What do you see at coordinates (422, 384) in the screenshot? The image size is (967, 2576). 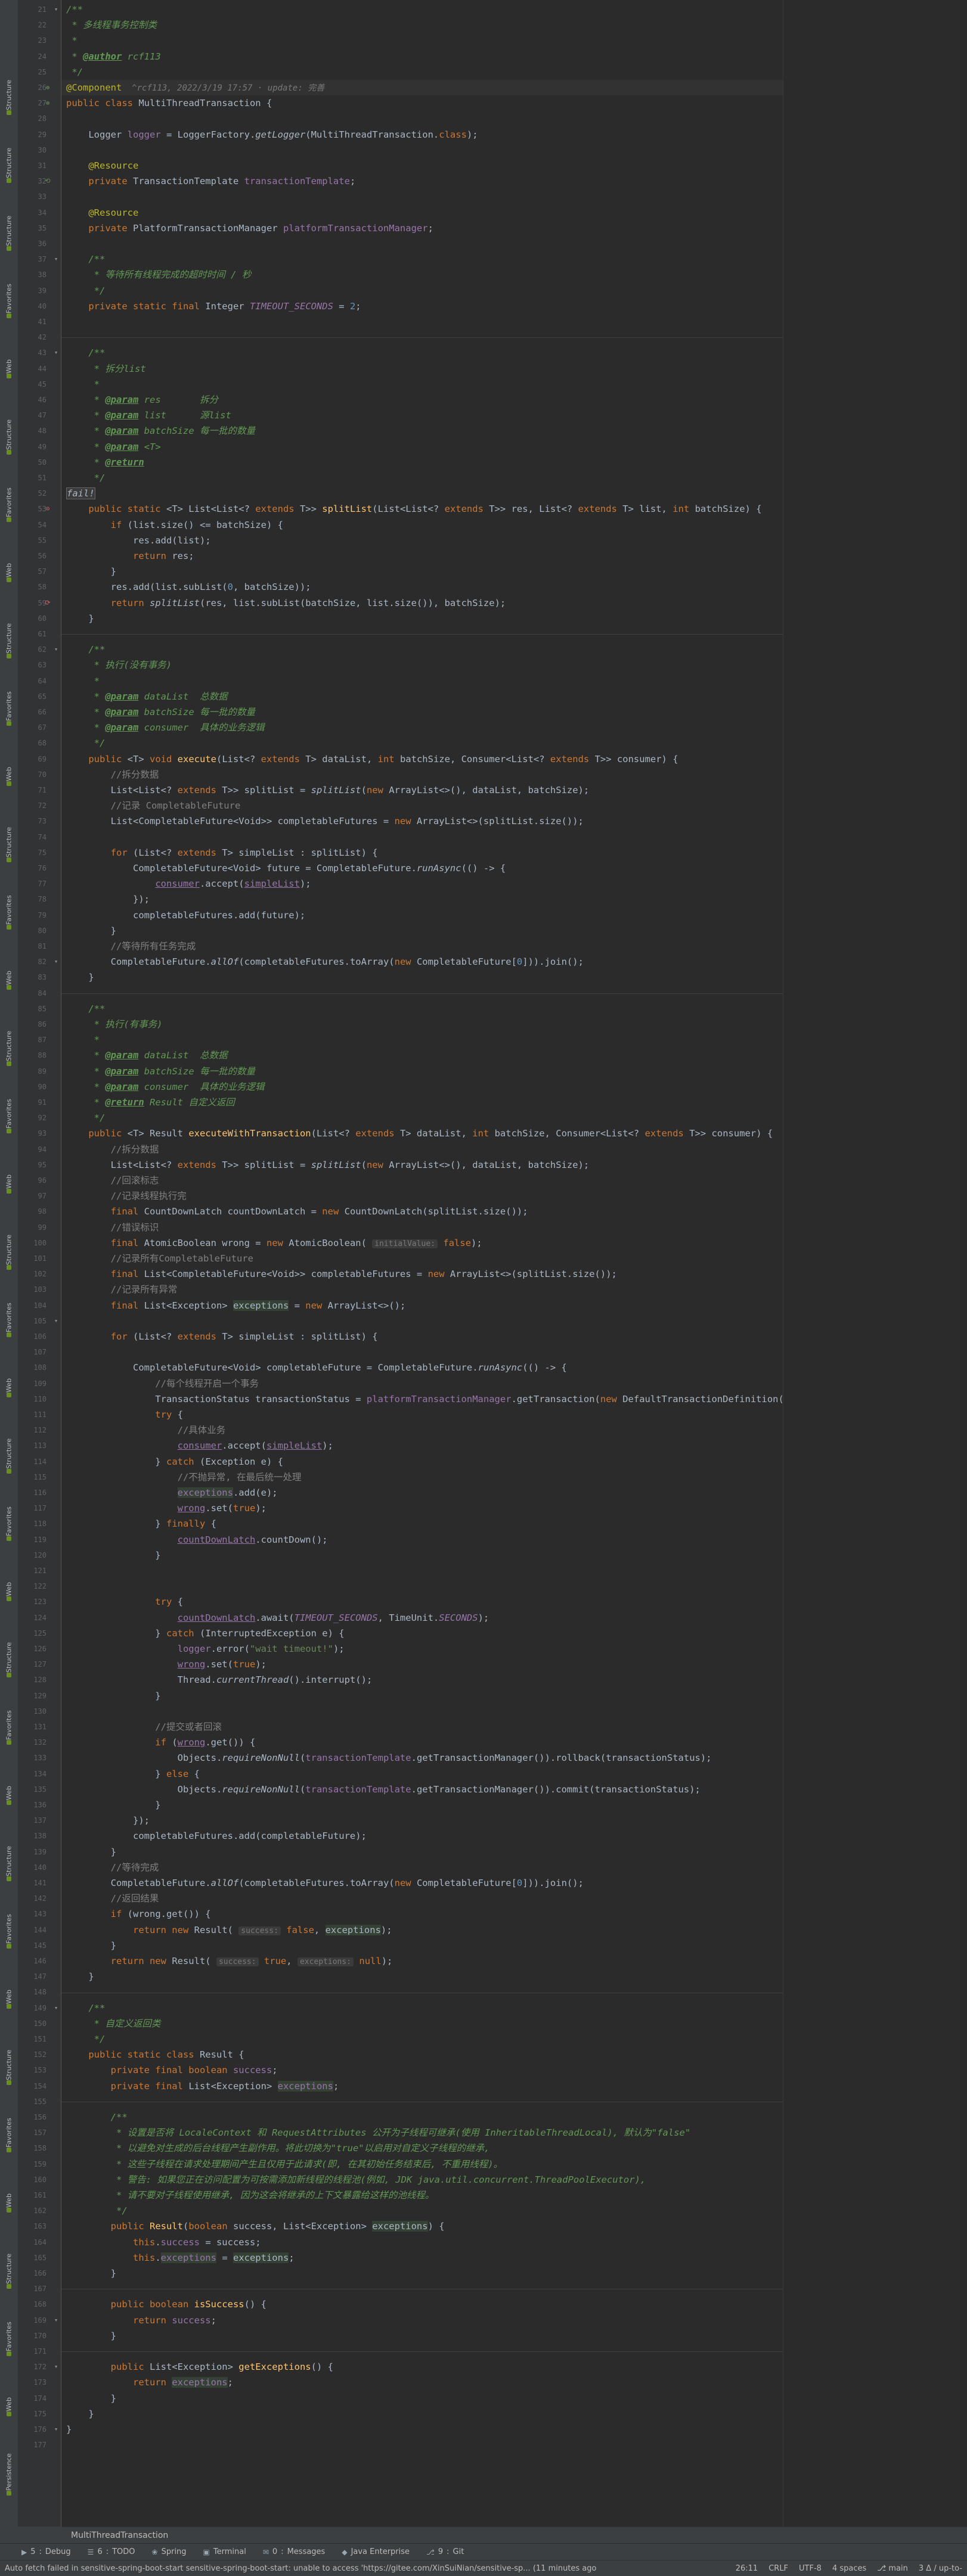 I see `code-line: *` at bounding box center [422, 384].